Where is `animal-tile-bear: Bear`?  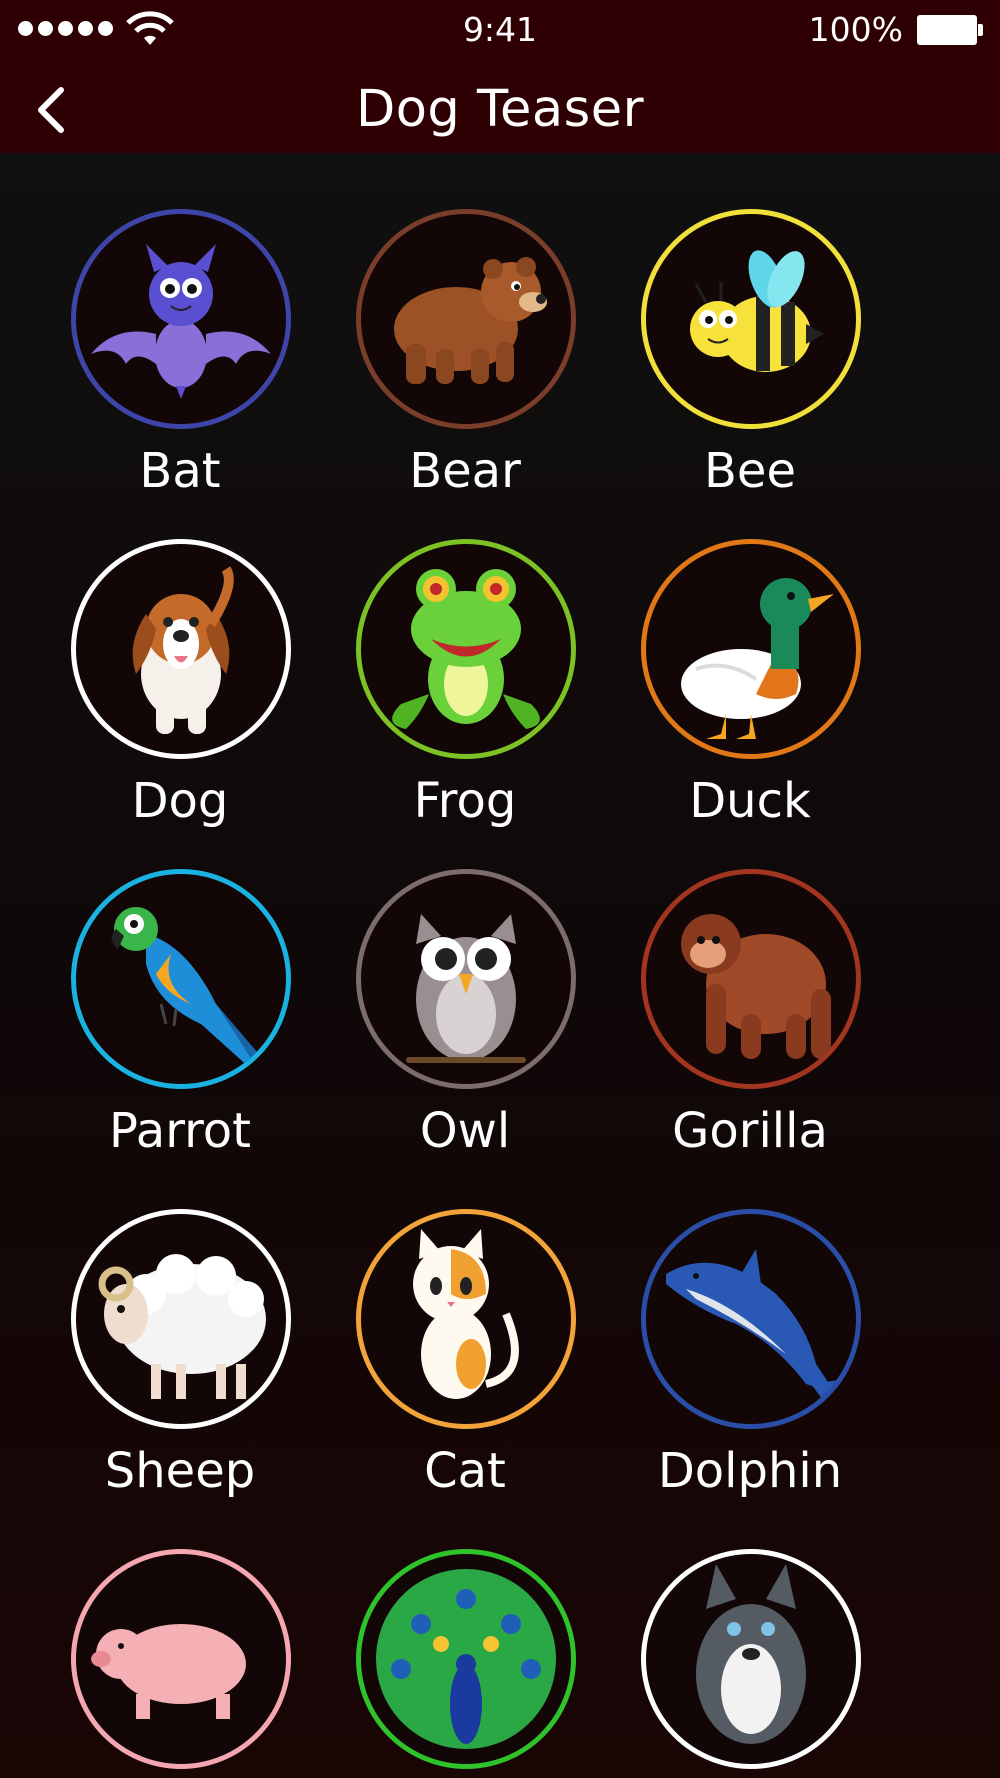
animal-tile-bear: Bear is located at coordinates (465, 326).